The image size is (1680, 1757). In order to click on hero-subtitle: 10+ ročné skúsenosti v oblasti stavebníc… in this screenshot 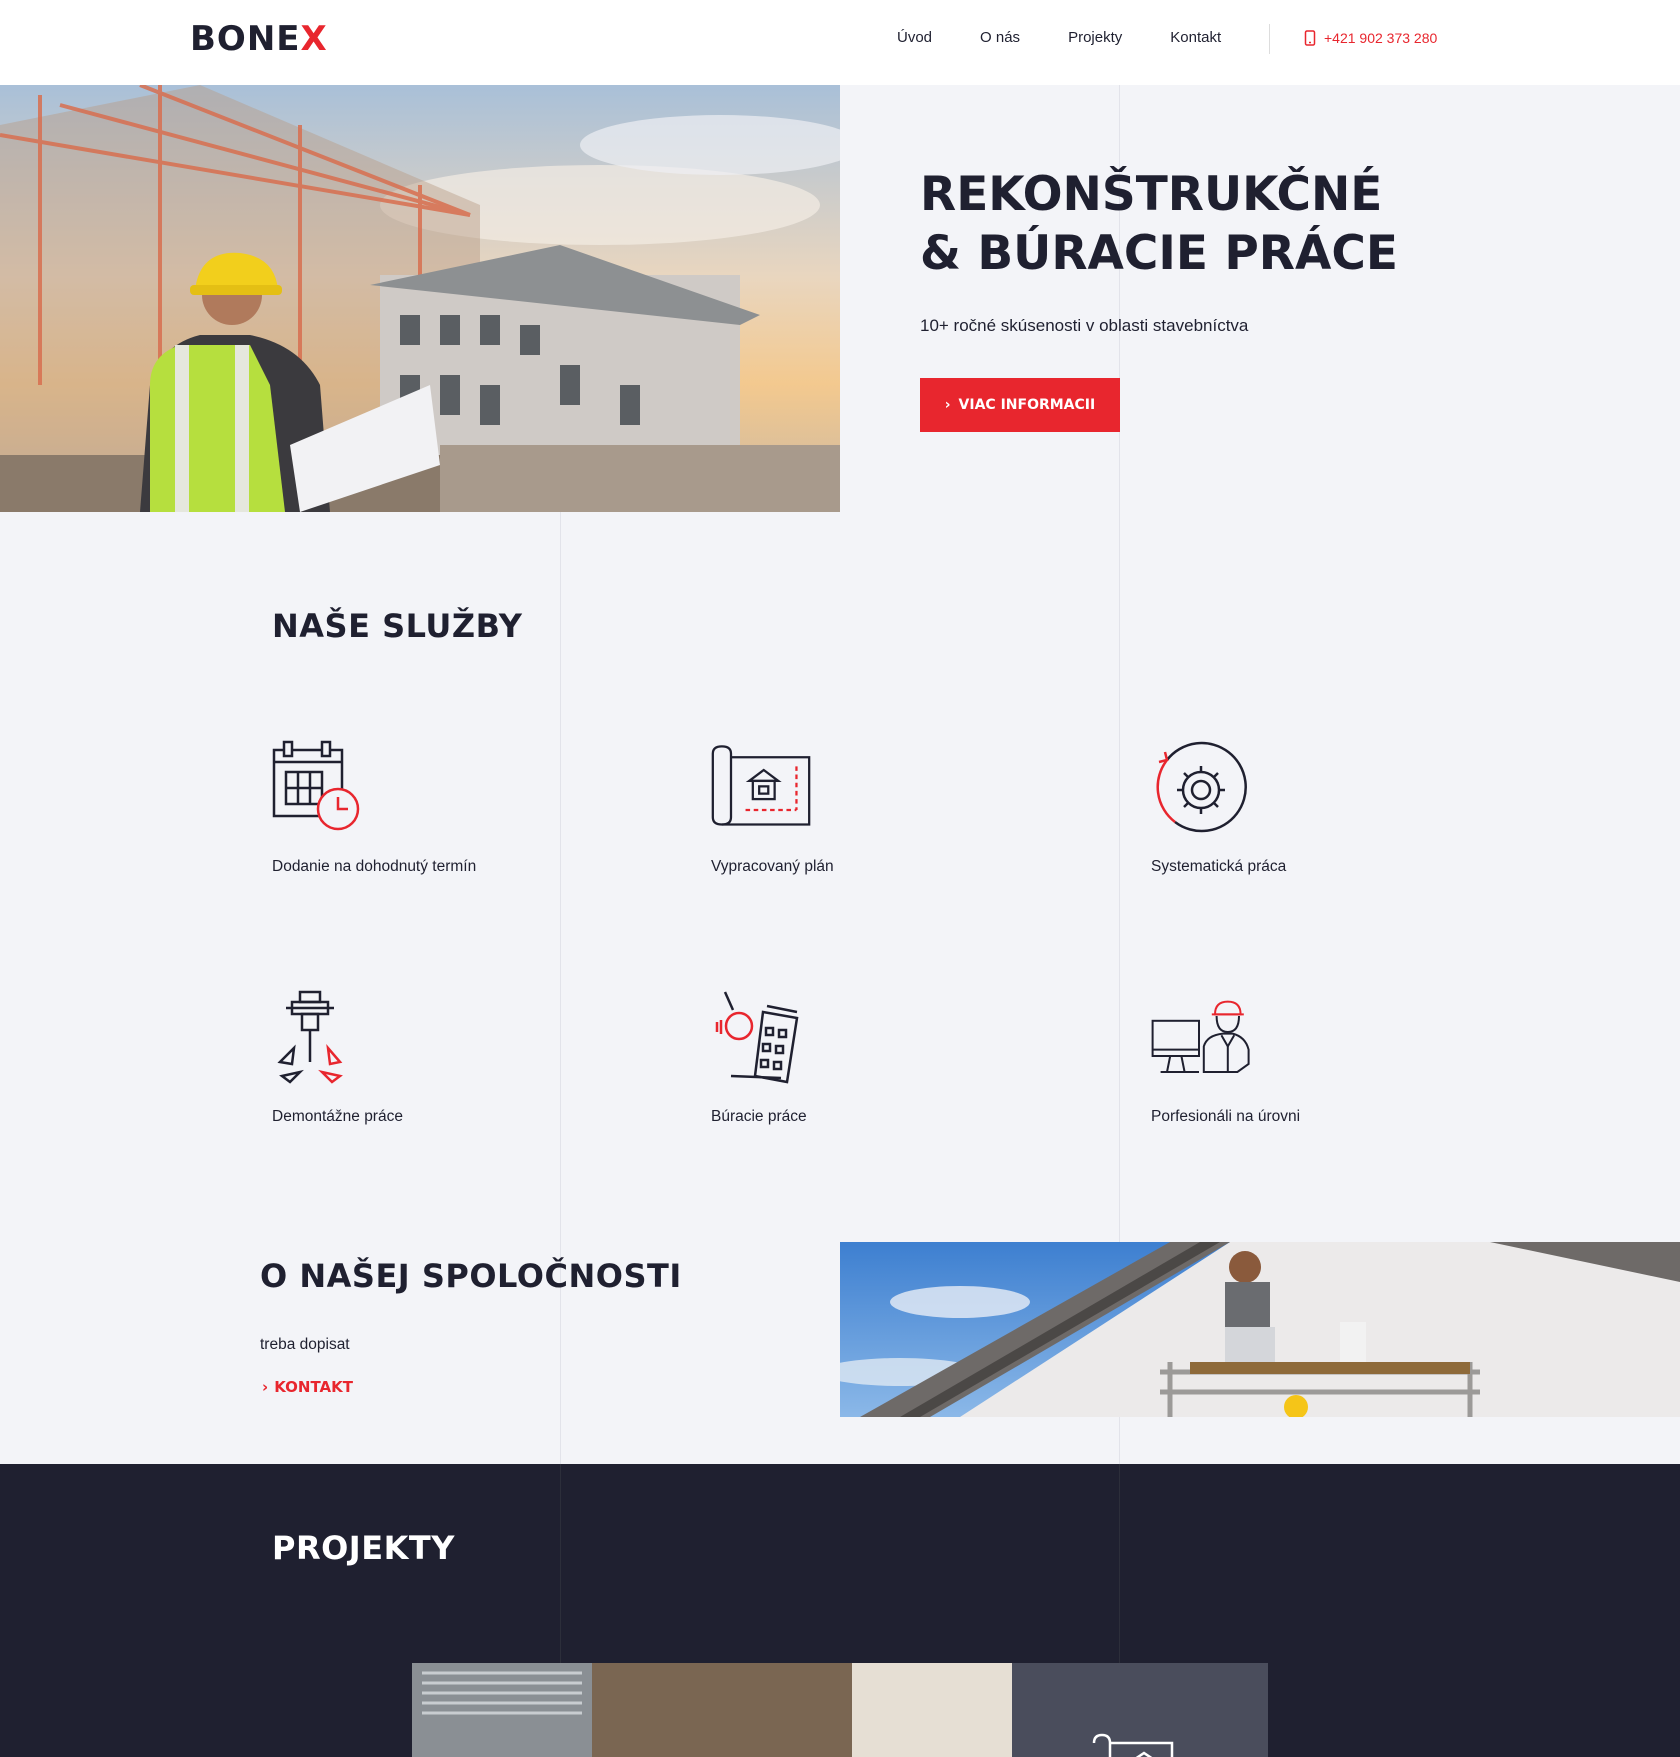, I will do `click(1084, 325)`.